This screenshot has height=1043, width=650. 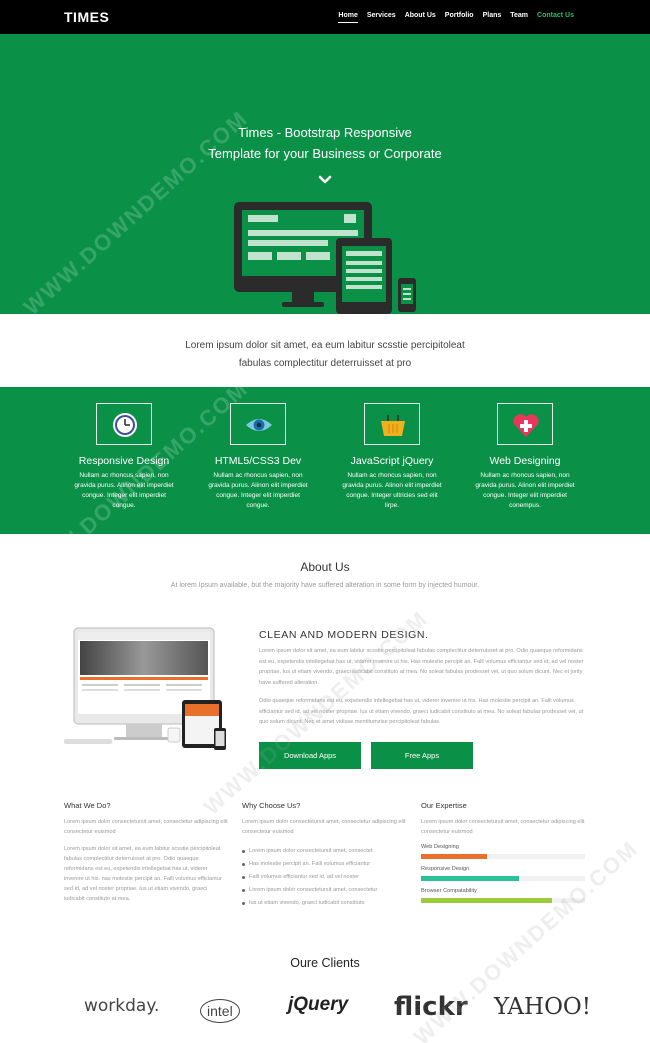 I want to click on nav-item-home: Home, so click(x=348, y=17).